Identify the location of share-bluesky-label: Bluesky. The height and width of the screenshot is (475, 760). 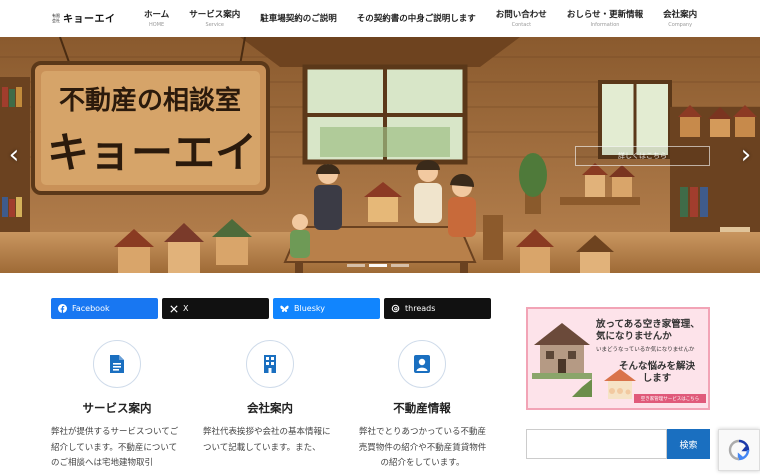
(309, 308).